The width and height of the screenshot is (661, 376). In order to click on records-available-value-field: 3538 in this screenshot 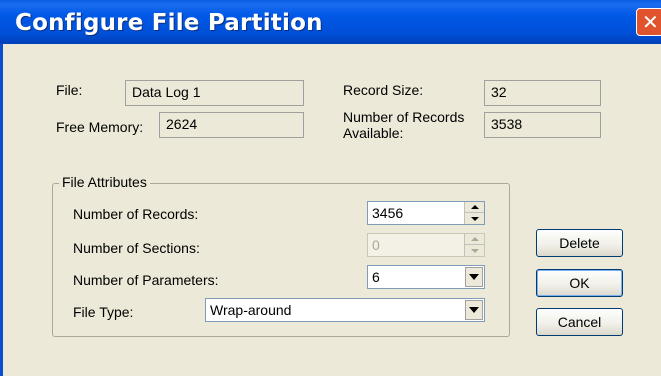, I will do `click(542, 125)`.